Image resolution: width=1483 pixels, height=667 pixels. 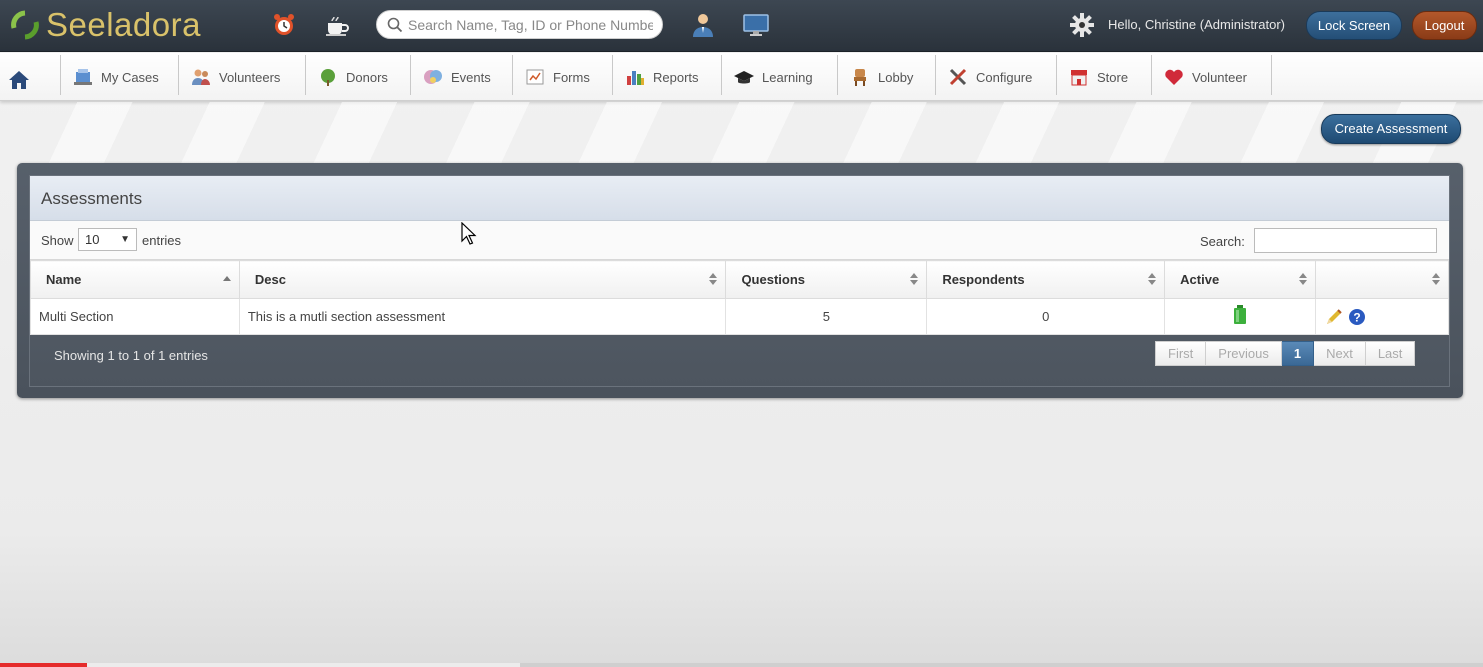 What do you see at coordinates (1391, 129) in the screenshot?
I see `create-assessment-button: Create Assessment` at bounding box center [1391, 129].